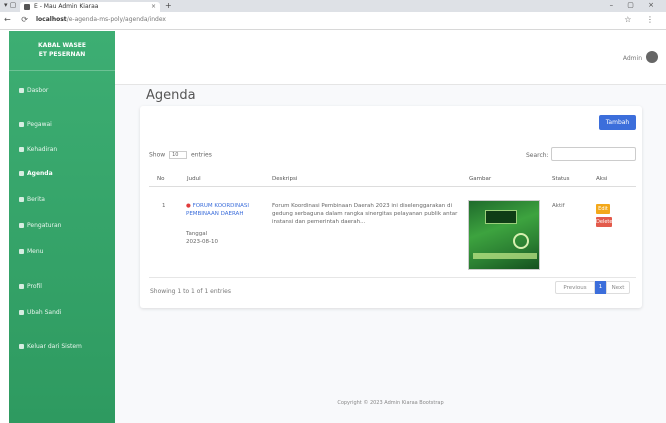 This screenshot has width=666, height=423. What do you see at coordinates (652, 57) in the screenshot?
I see `avatar` at bounding box center [652, 57].